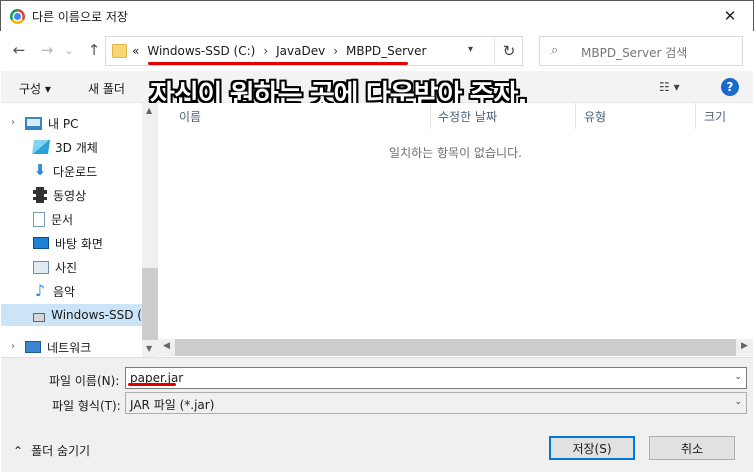 The height and width of the screenshot is (473, 754). I want to click on sidebar-item-network: 네트워크, so click(58, 347).